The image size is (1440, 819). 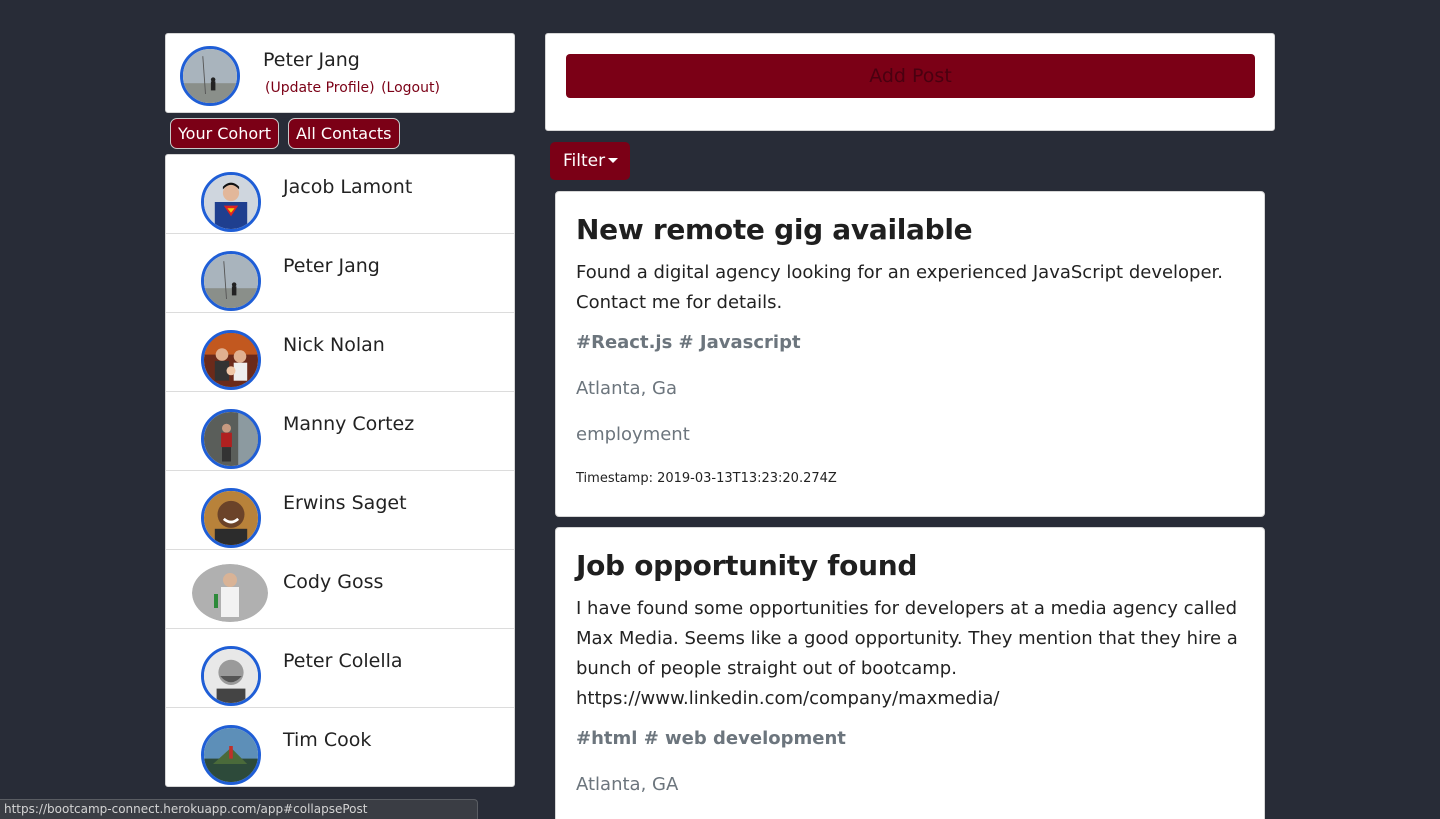 I want to click on update-profile-link: (Update Profile), so click(x=320, y=88).